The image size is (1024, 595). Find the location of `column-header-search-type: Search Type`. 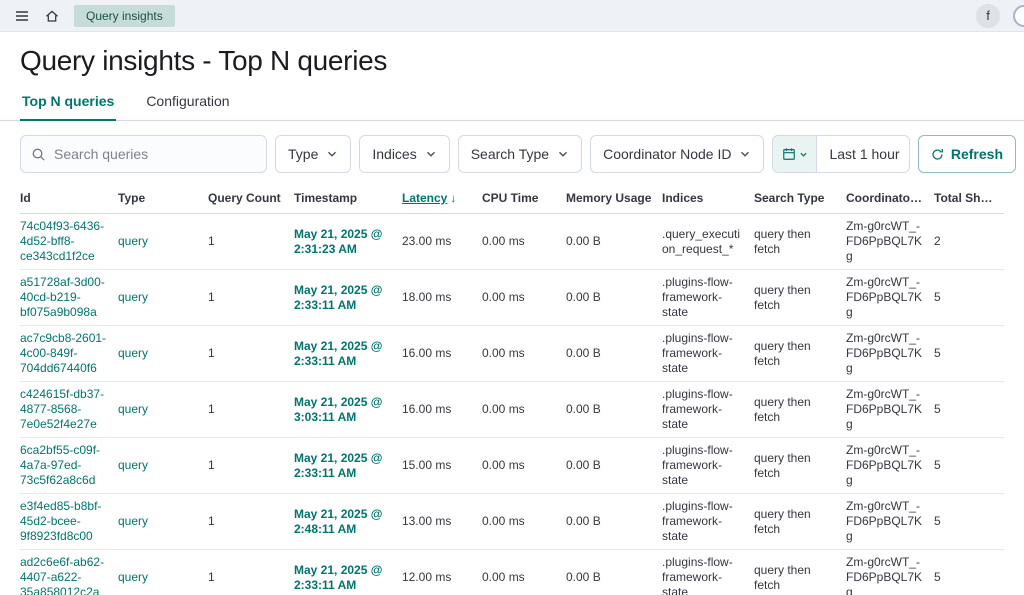

column-header-search-type: Search Type is located at coordinates (800, 199).